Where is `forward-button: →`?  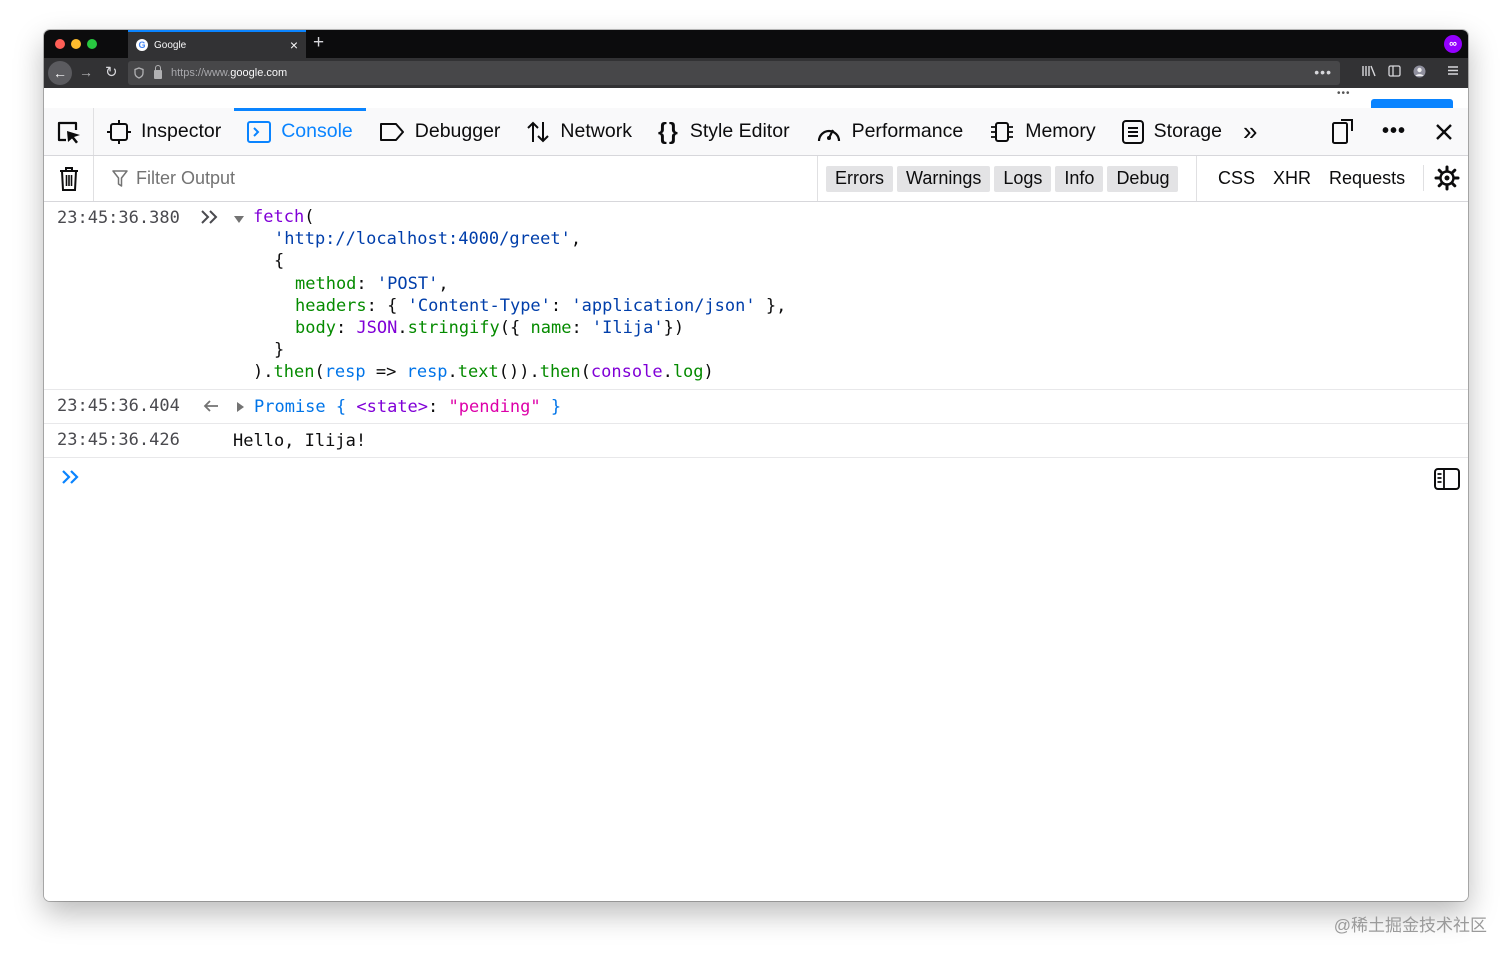 forward-button: → is located at coordinates (86, 72).